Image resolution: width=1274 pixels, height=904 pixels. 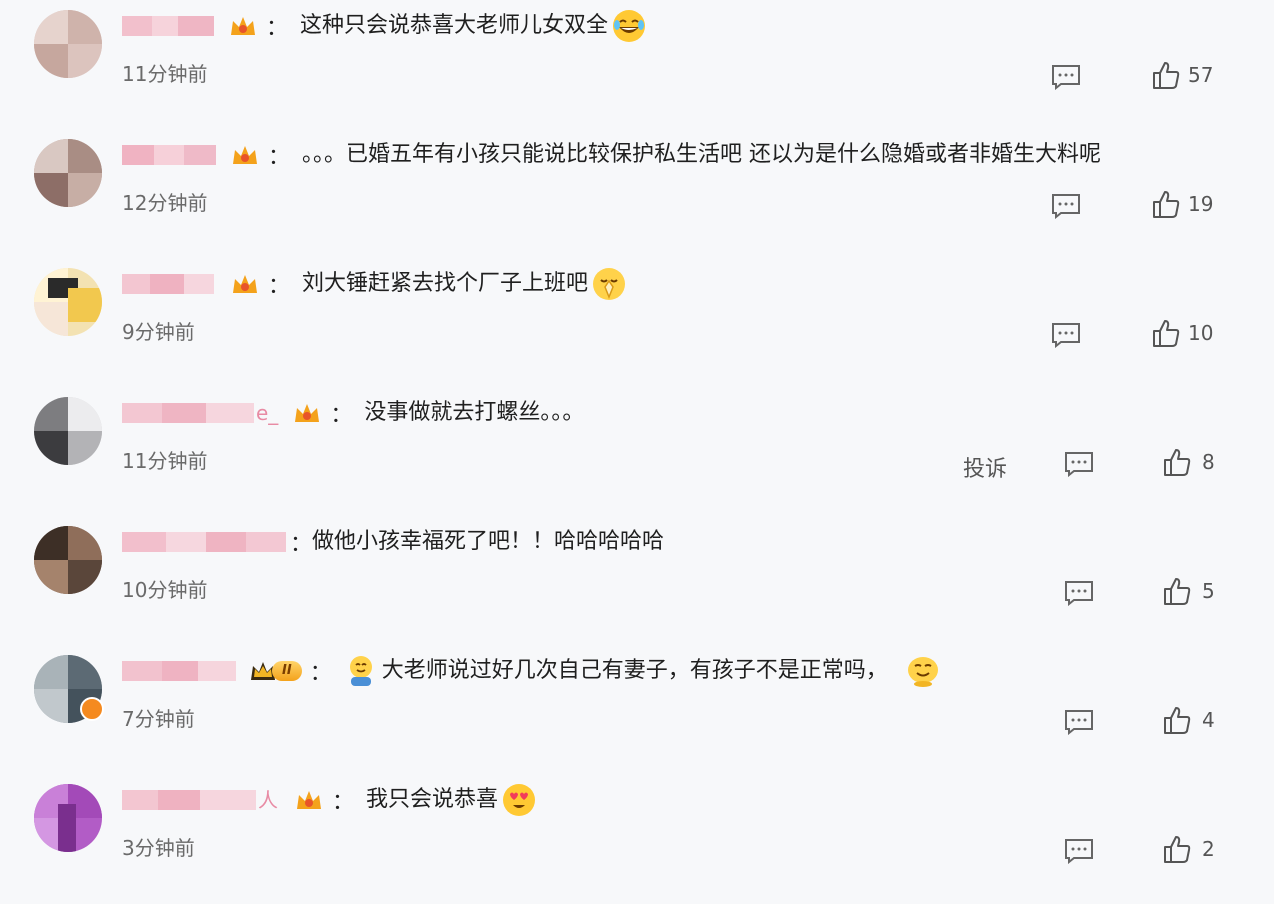 I want to click on username: e_ ： 没事做就去打螺丝。。。, so click(x=353, y=414).